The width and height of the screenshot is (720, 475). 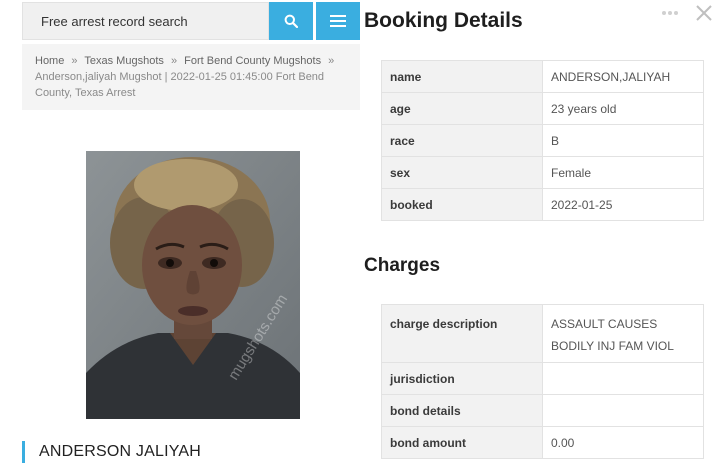 I want to click on booking-value: 23 years old, so click(x=623, y=108).